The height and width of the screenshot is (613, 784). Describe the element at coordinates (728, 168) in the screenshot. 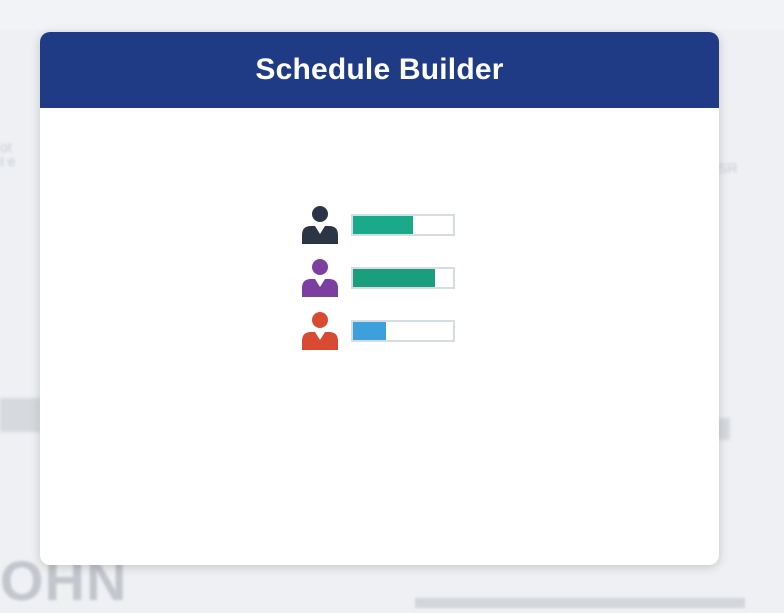

I see `background-text-right: SR` at that location.